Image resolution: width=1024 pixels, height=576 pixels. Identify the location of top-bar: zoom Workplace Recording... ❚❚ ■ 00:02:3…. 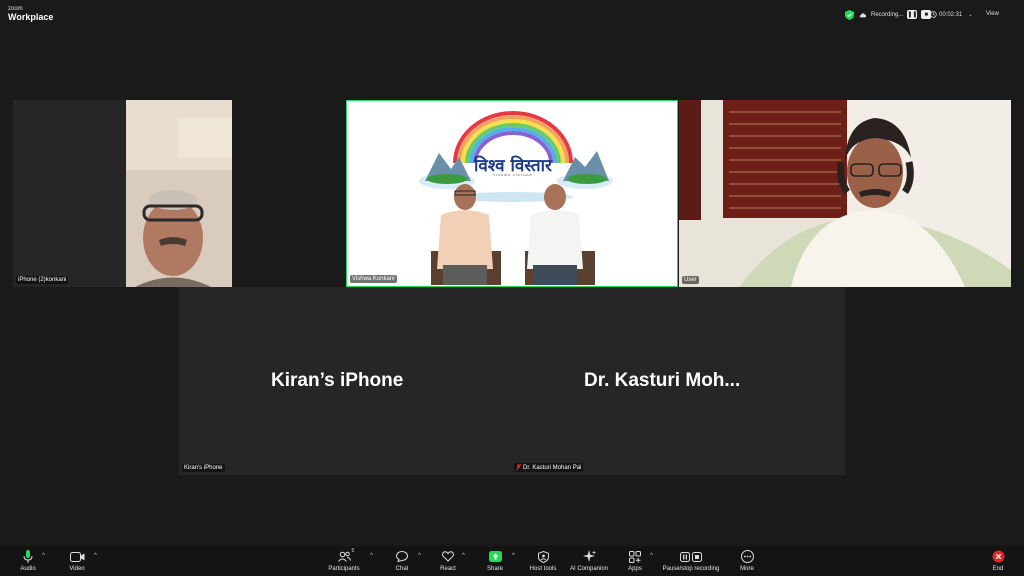
(512, 14).